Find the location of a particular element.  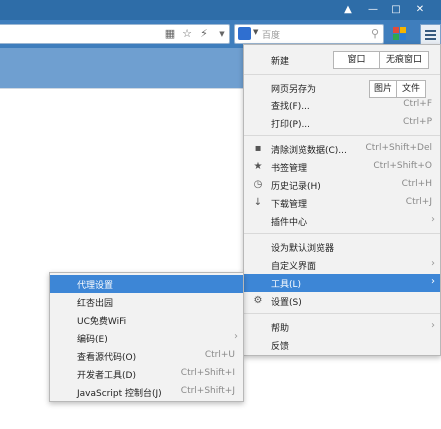

star-icon: ★ is located at coordinates (258, 166).